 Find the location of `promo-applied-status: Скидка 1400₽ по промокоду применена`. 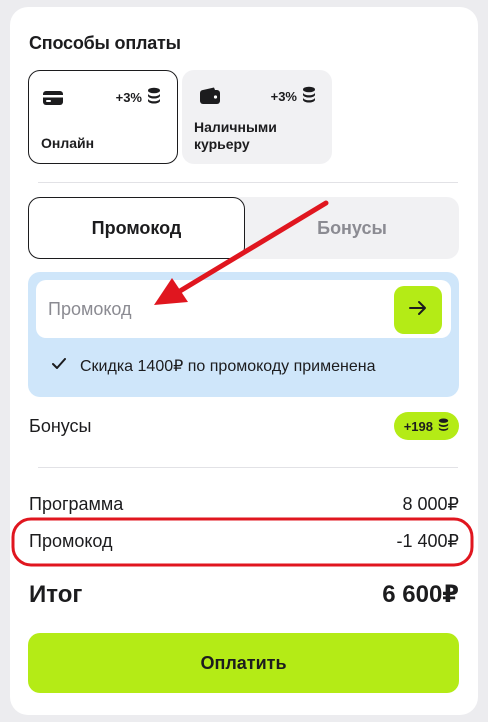

promo-applied-status: Скидка 1400₽ по промокоду применена is located at coordinates (213, 366).